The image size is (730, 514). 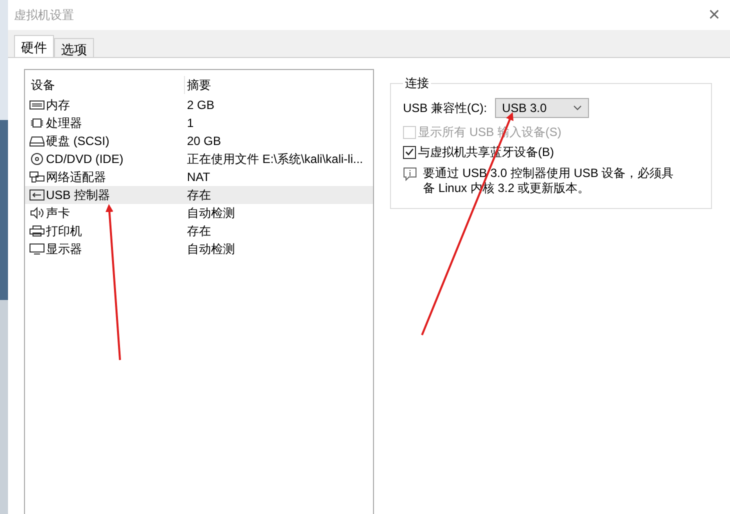 I want to click on device-name: 硬盘 (SCSI), so click(x=78, y=141).